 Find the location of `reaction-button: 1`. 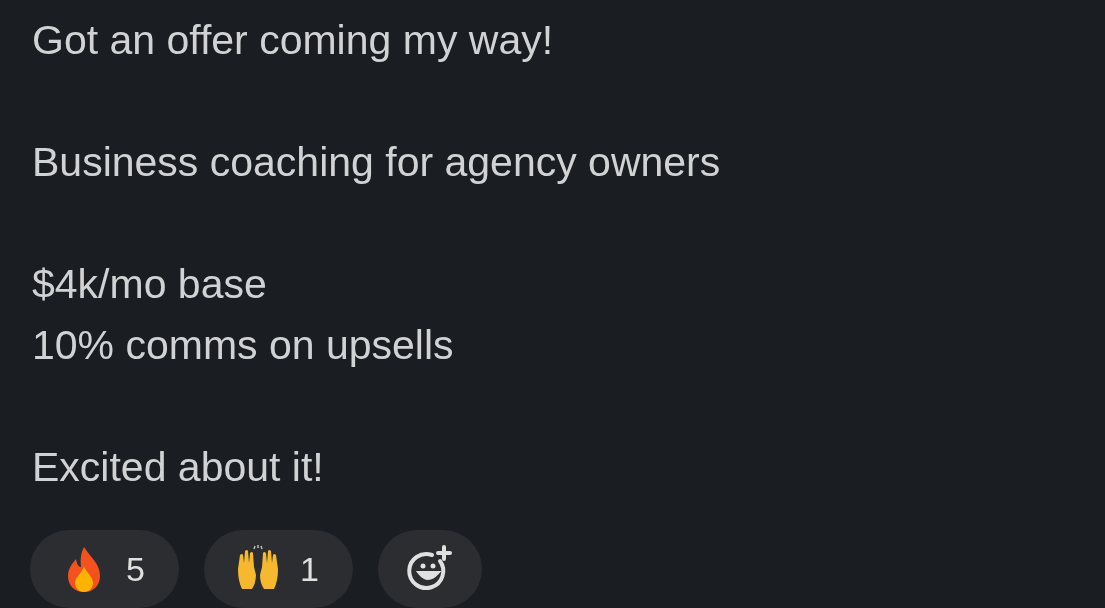

reaction-button: 1 is located at coordinates (278, 569).